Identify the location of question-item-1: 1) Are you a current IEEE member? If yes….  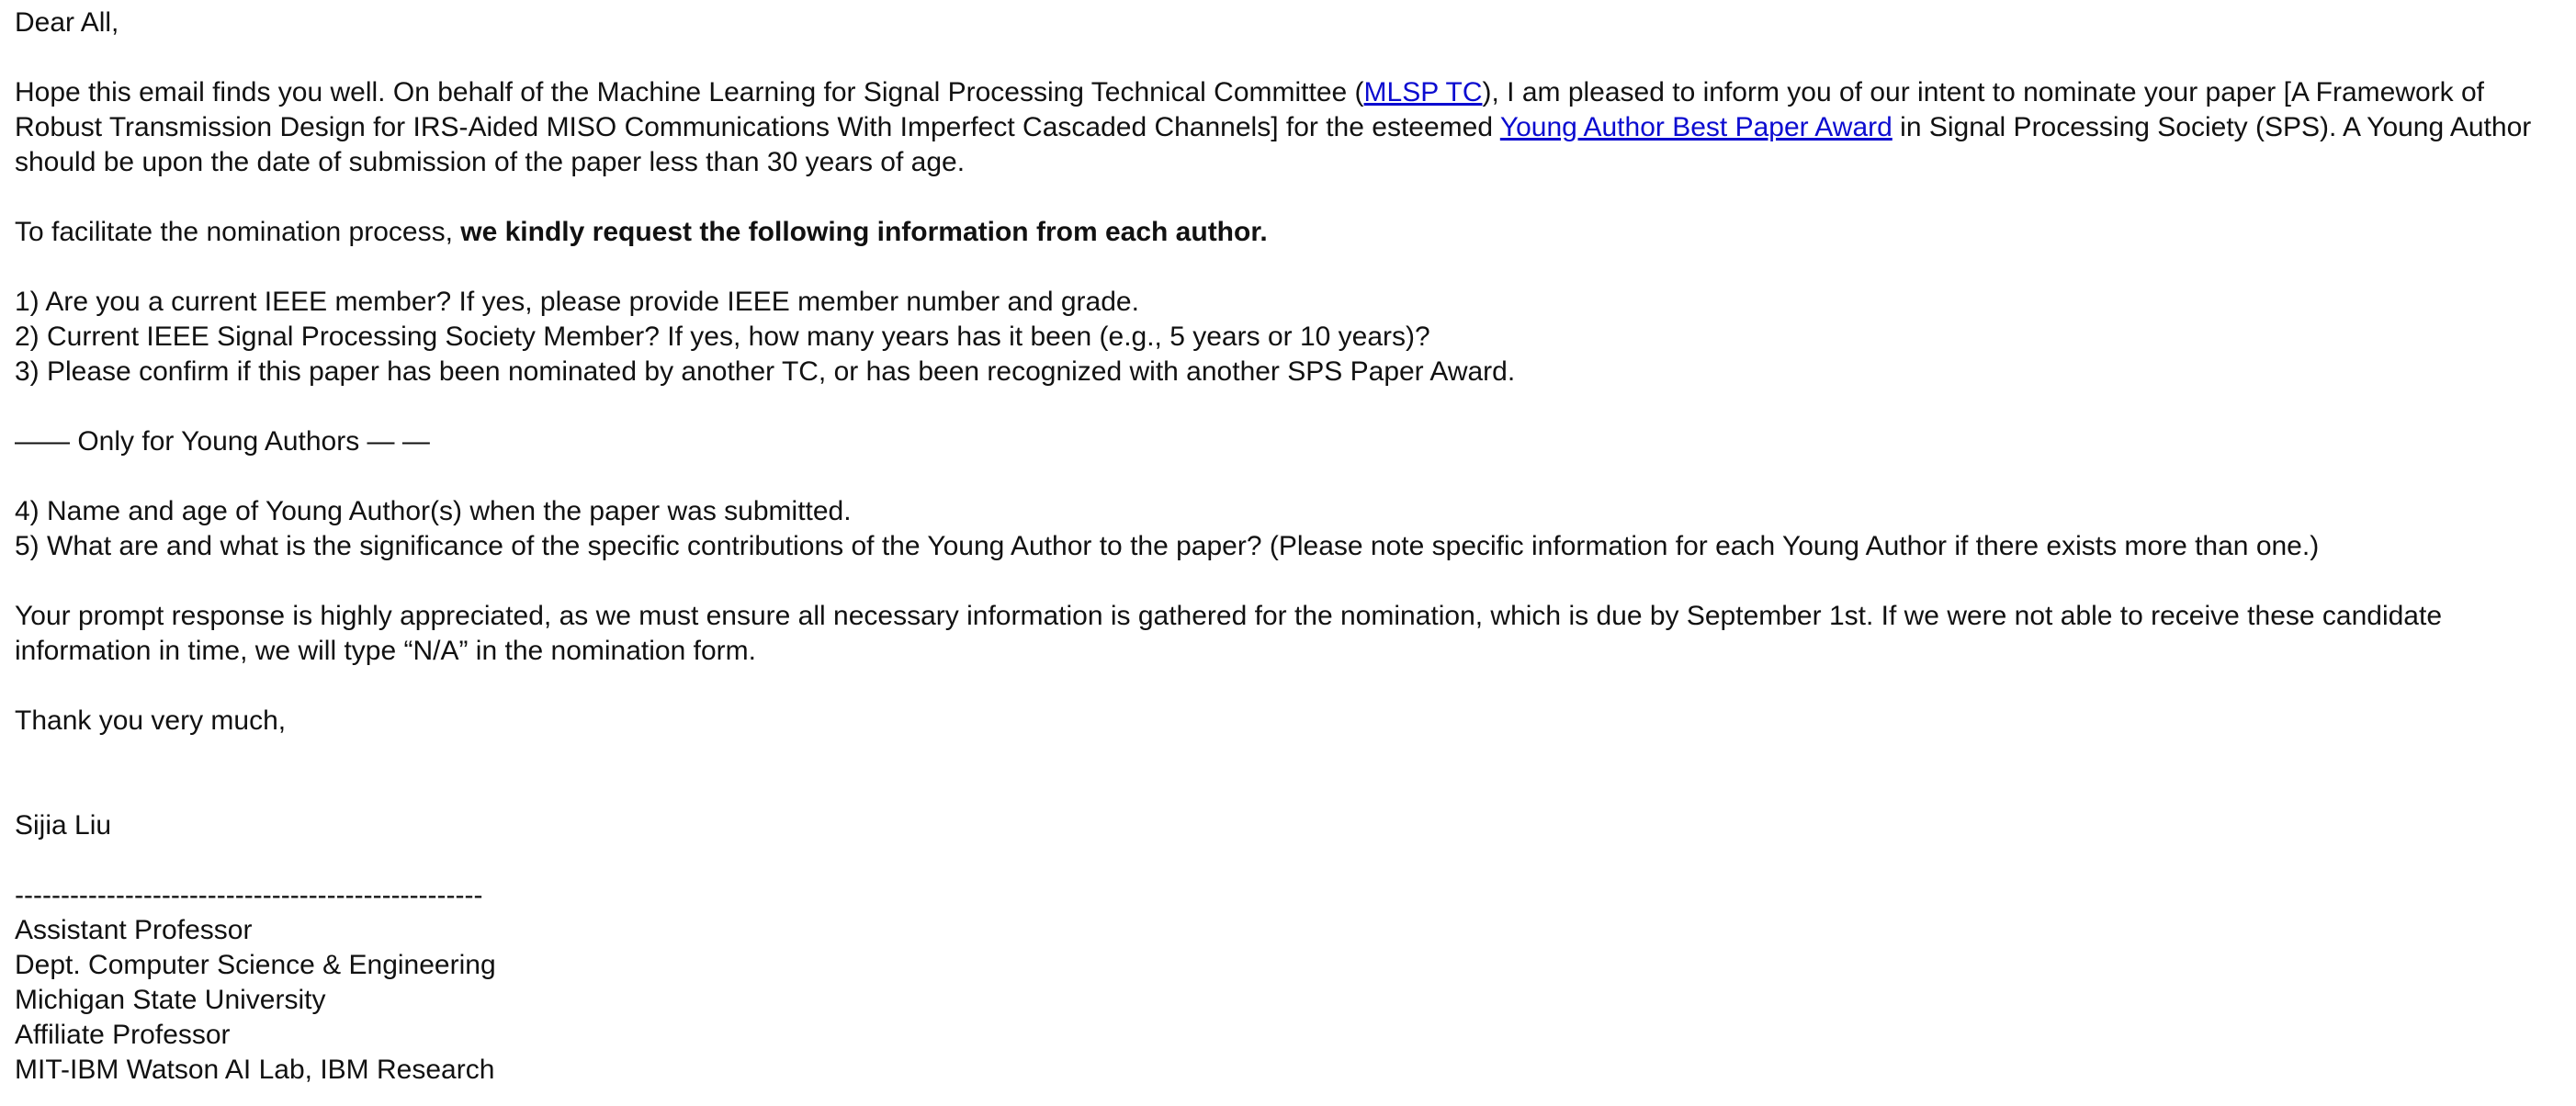
(577, 302).